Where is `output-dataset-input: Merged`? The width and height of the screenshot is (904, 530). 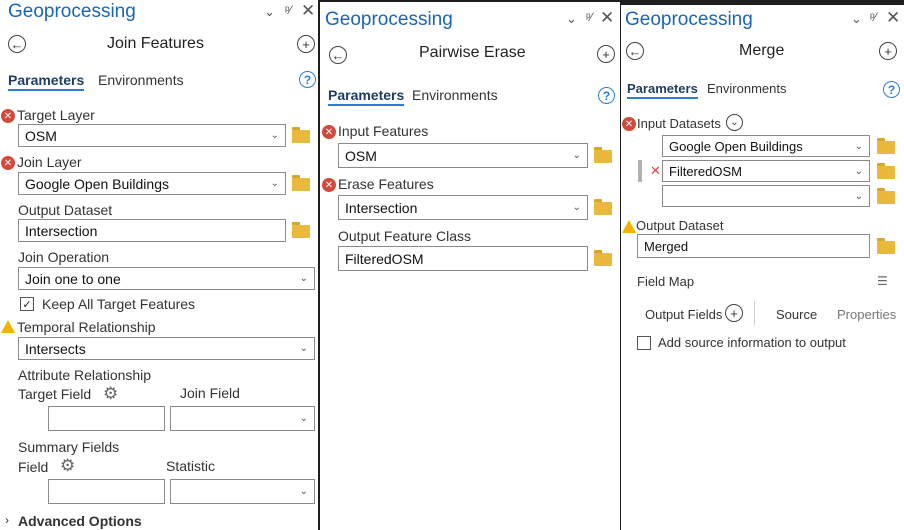 output-dataset-input: Merged is located at coordinates (753, 246).